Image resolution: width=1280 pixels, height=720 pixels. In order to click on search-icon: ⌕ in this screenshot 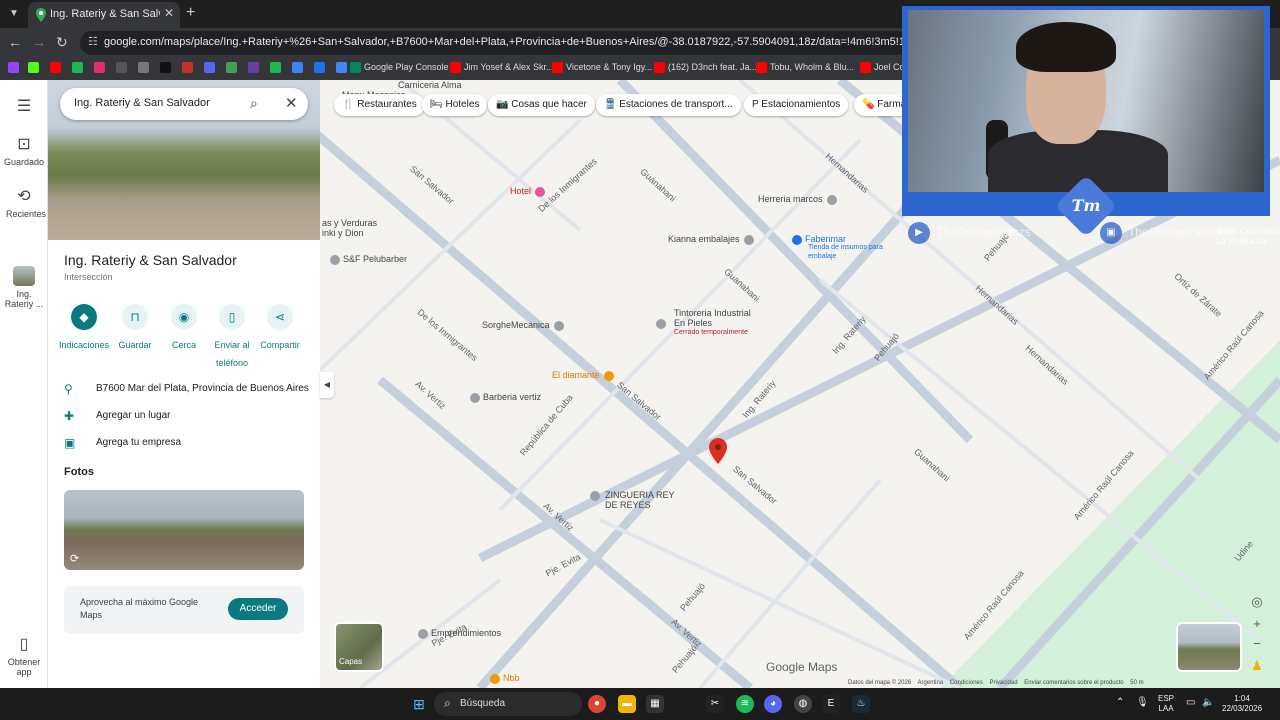, I will do `click(254, 103)`.